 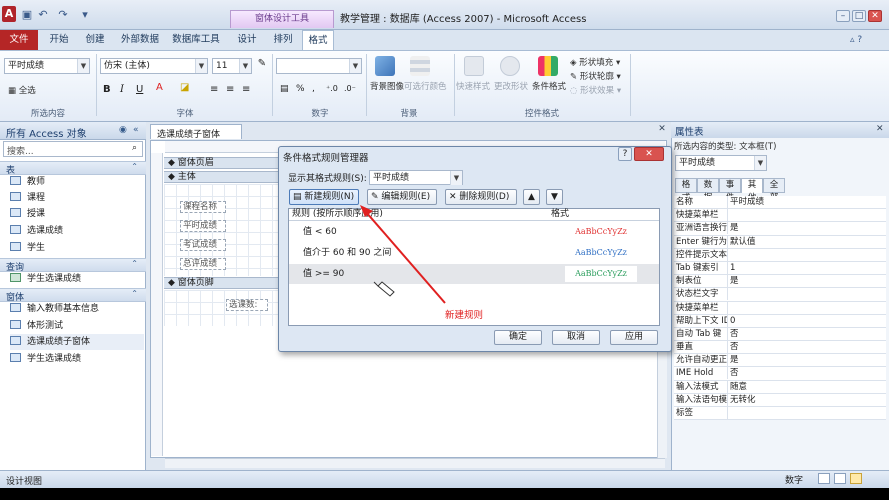 What do you see at coordinates (780, 282) in the screenshot?
I see `property-row: 制表位是` at bounding box center [780, 282].